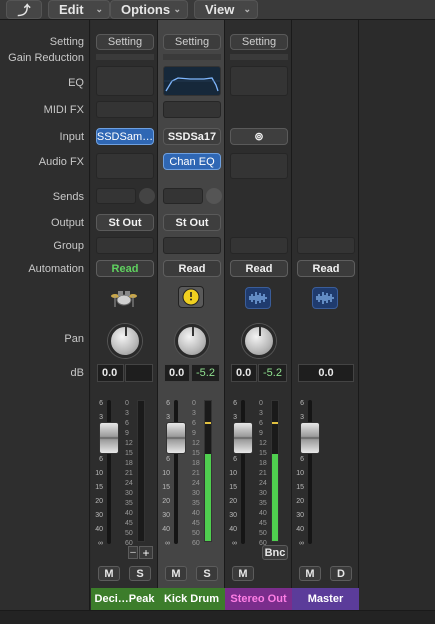 The height and width of the screenshot is (624, 435). Describe the element at coordinates (192, 136) in the screenshot. I see `input-slot: SSDSa17` at that location.